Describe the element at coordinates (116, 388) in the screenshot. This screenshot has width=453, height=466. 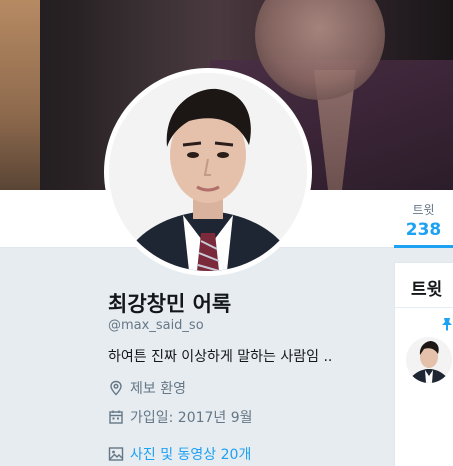
I see `location-pin-icon` at that location.